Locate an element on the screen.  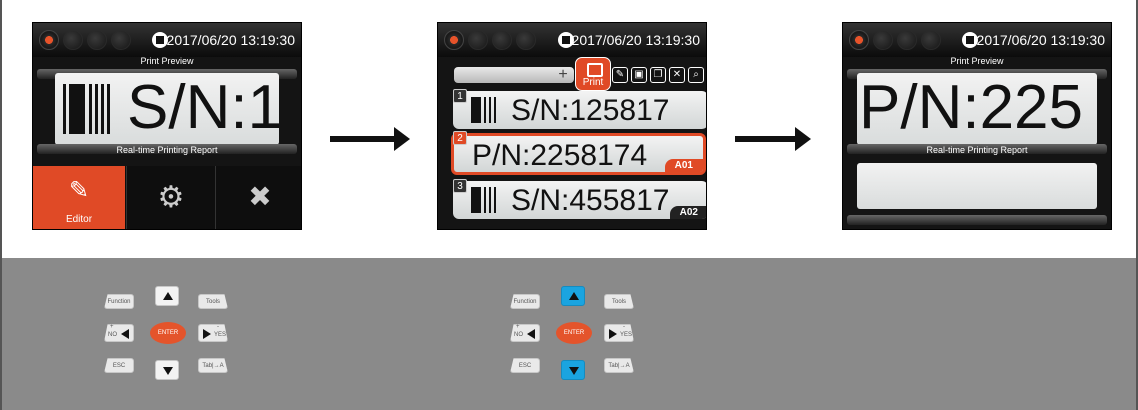
printing-report-display is located at coordinates (977, 186).